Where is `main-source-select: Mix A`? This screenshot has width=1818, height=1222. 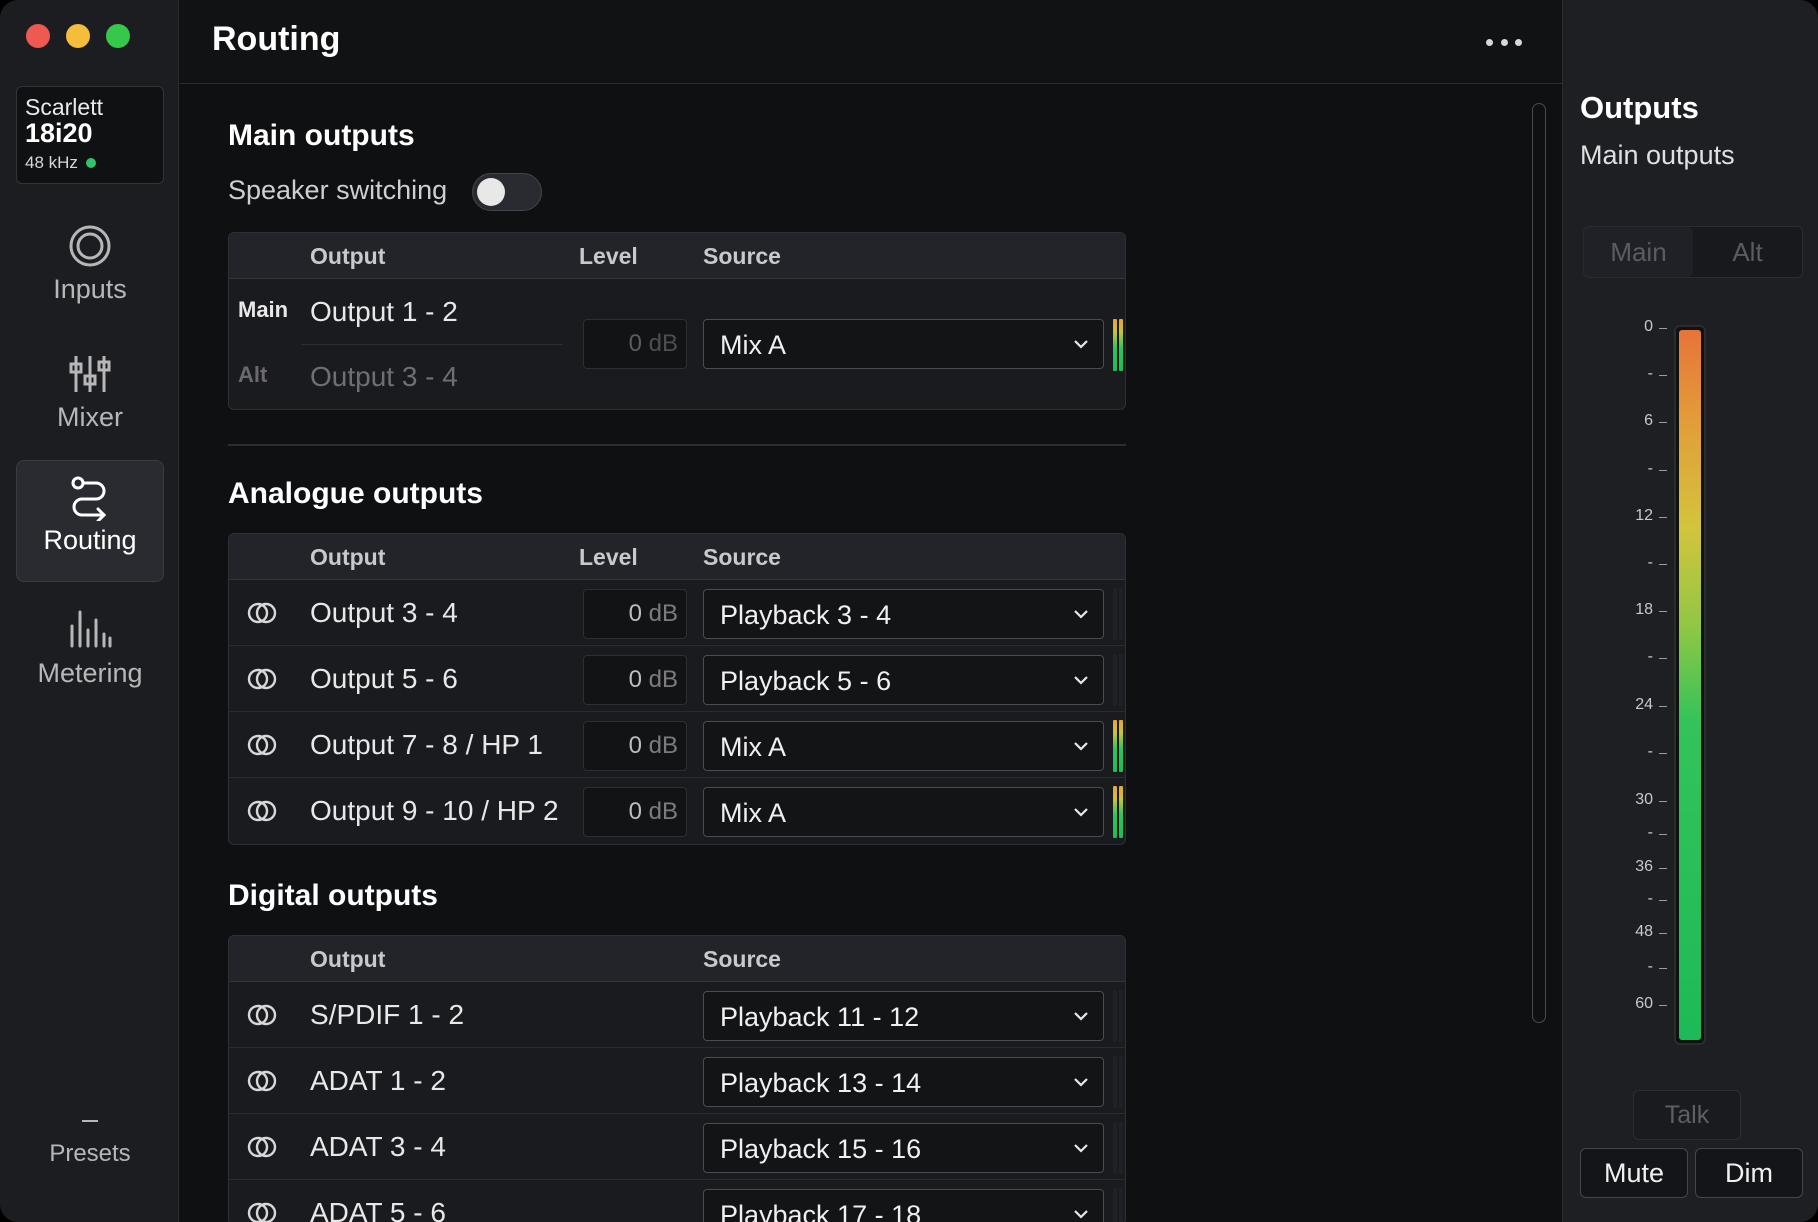
main-source-select: Mix A is located at coordinates (903, 344).